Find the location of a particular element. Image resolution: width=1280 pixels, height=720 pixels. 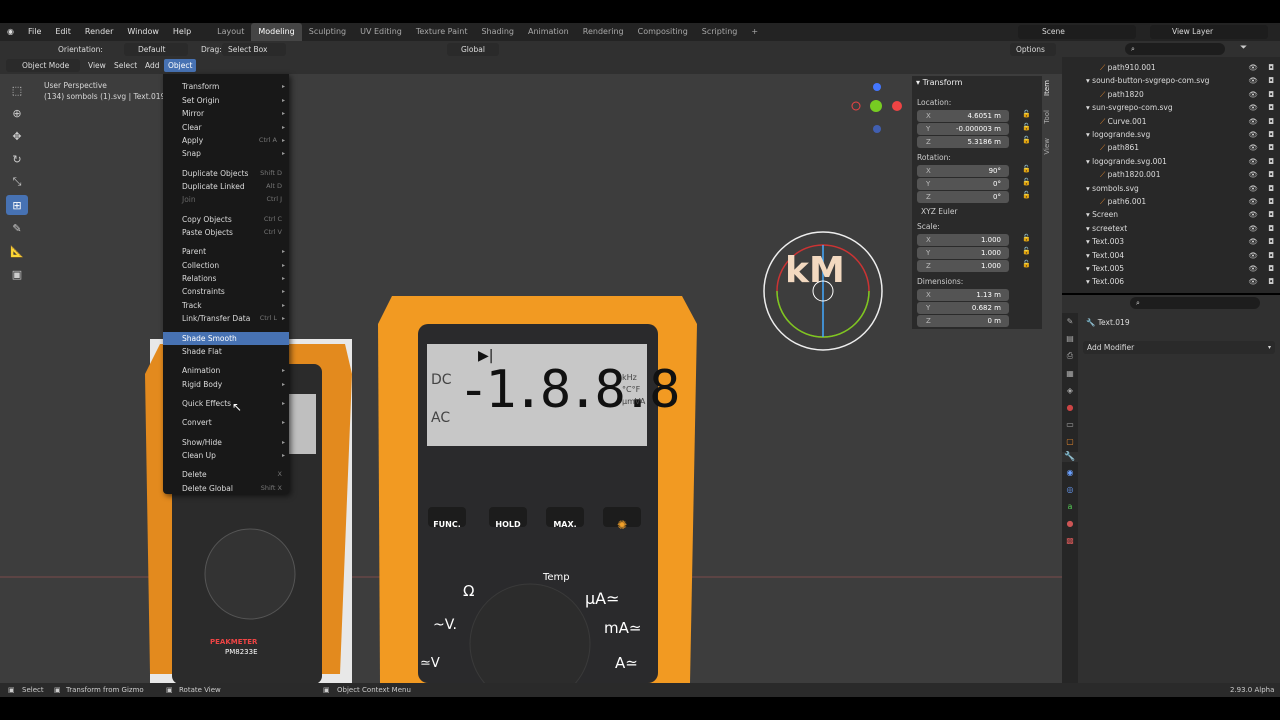

tab-view: View is located at coordinates (1049, 146).